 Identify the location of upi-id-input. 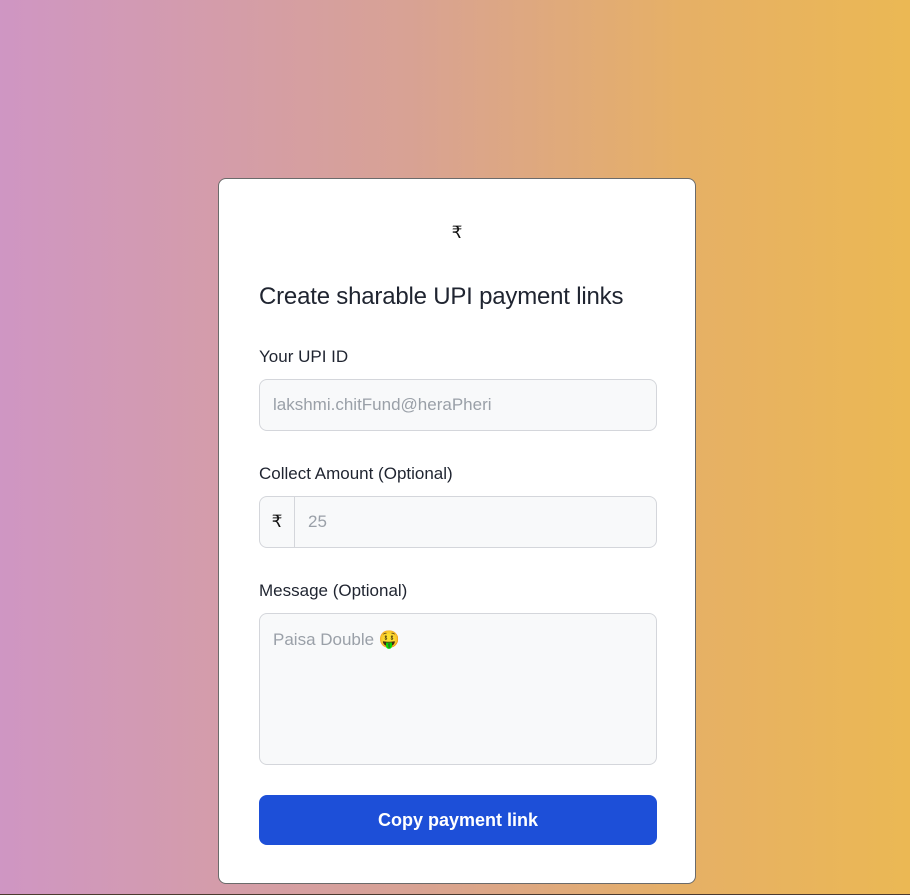
(458, 405).